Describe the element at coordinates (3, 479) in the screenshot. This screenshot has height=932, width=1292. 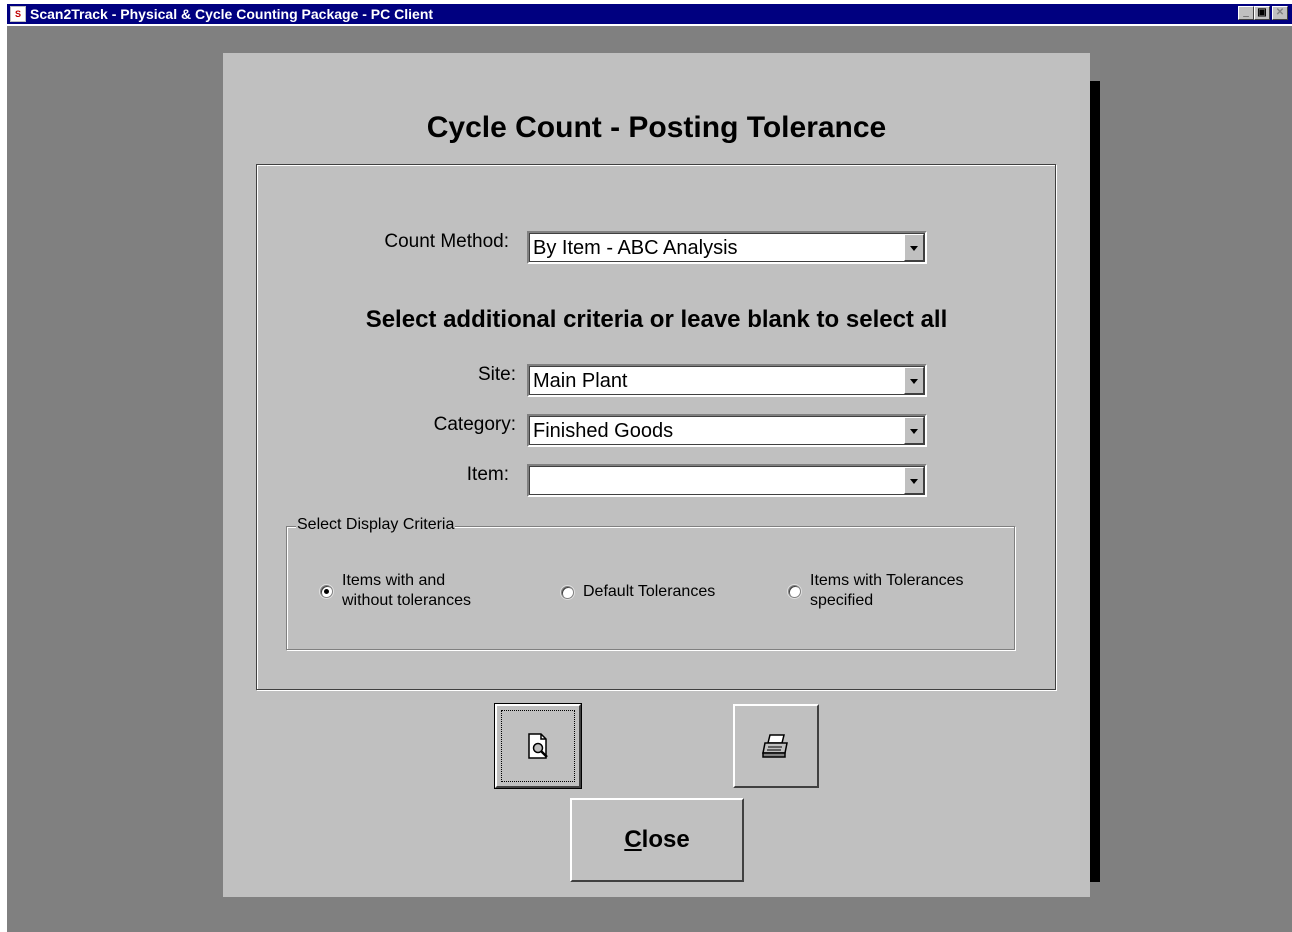
I see `window-left-edge` at that location.